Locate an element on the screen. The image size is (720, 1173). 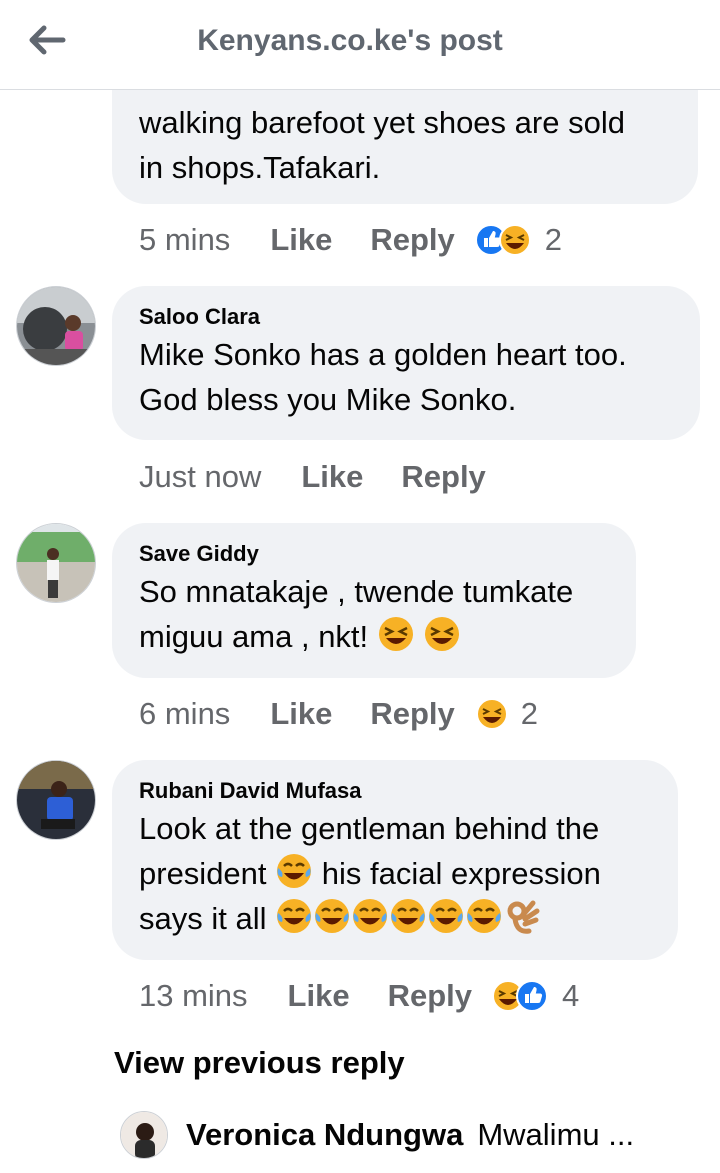
reaction-summary: 4 is located at coordinates (535, 996).